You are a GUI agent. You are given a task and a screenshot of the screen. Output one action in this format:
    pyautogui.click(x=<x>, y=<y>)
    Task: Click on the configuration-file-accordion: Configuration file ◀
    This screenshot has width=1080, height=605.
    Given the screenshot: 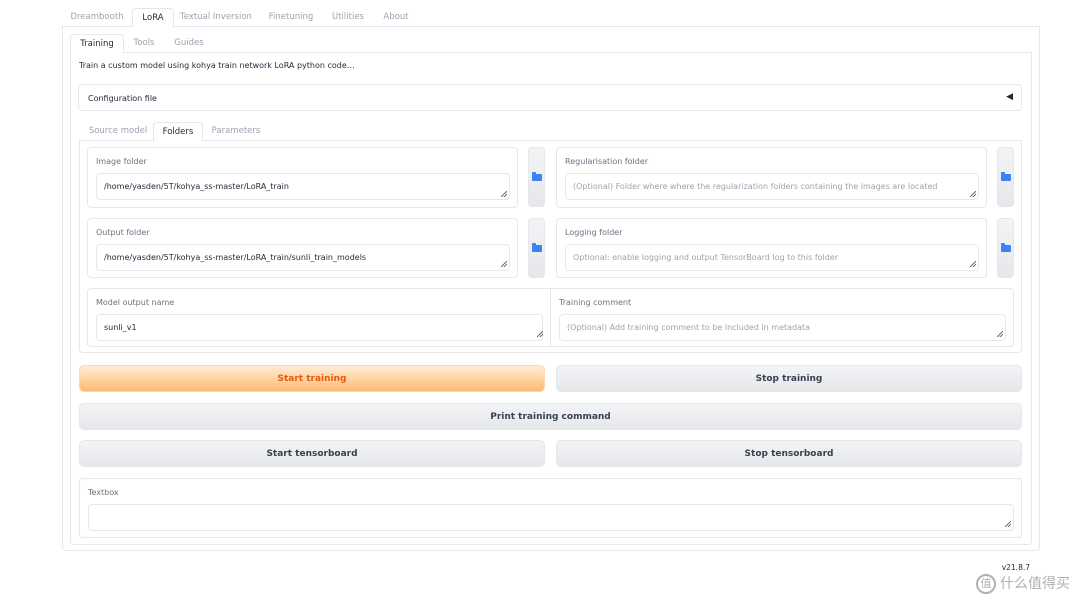 What is the action you would take?
    pyautogui.click(x=550, y=97)
    